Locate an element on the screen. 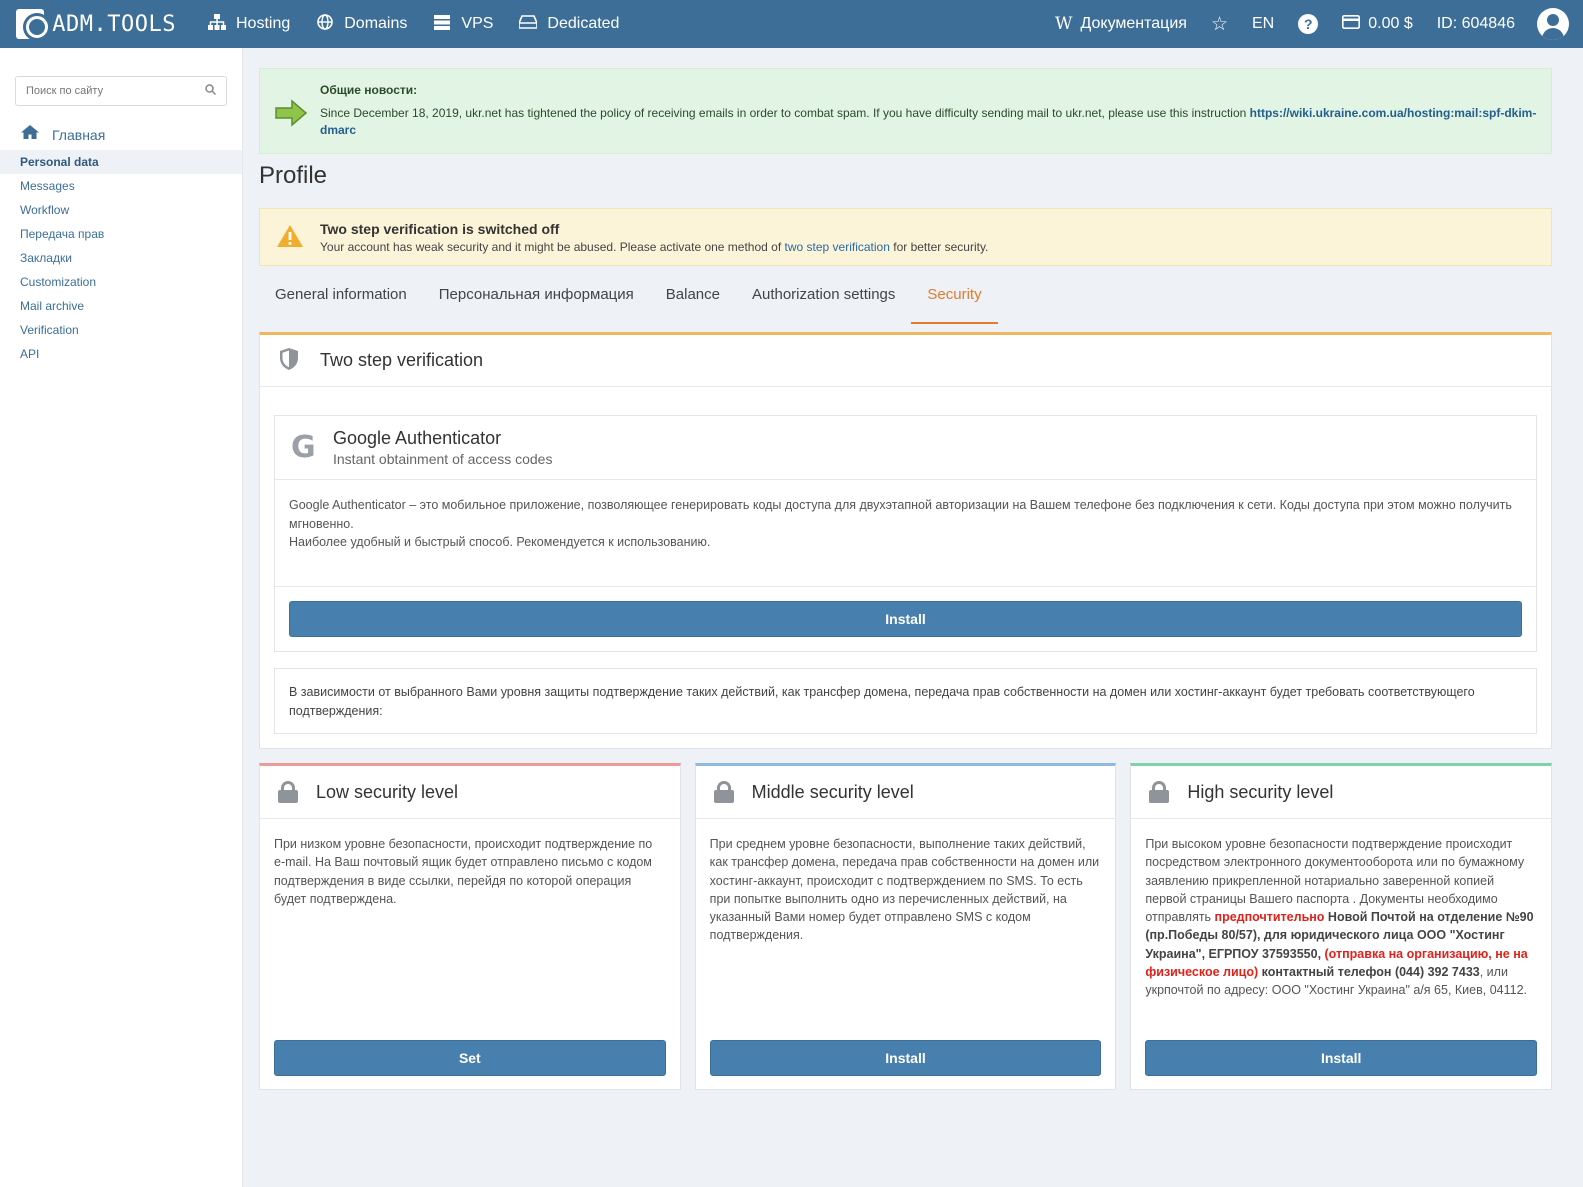 The width and height of the screenshot is (1583, 1187). account-id-label: ID: 604846 is located at coordinates (1475, 23).